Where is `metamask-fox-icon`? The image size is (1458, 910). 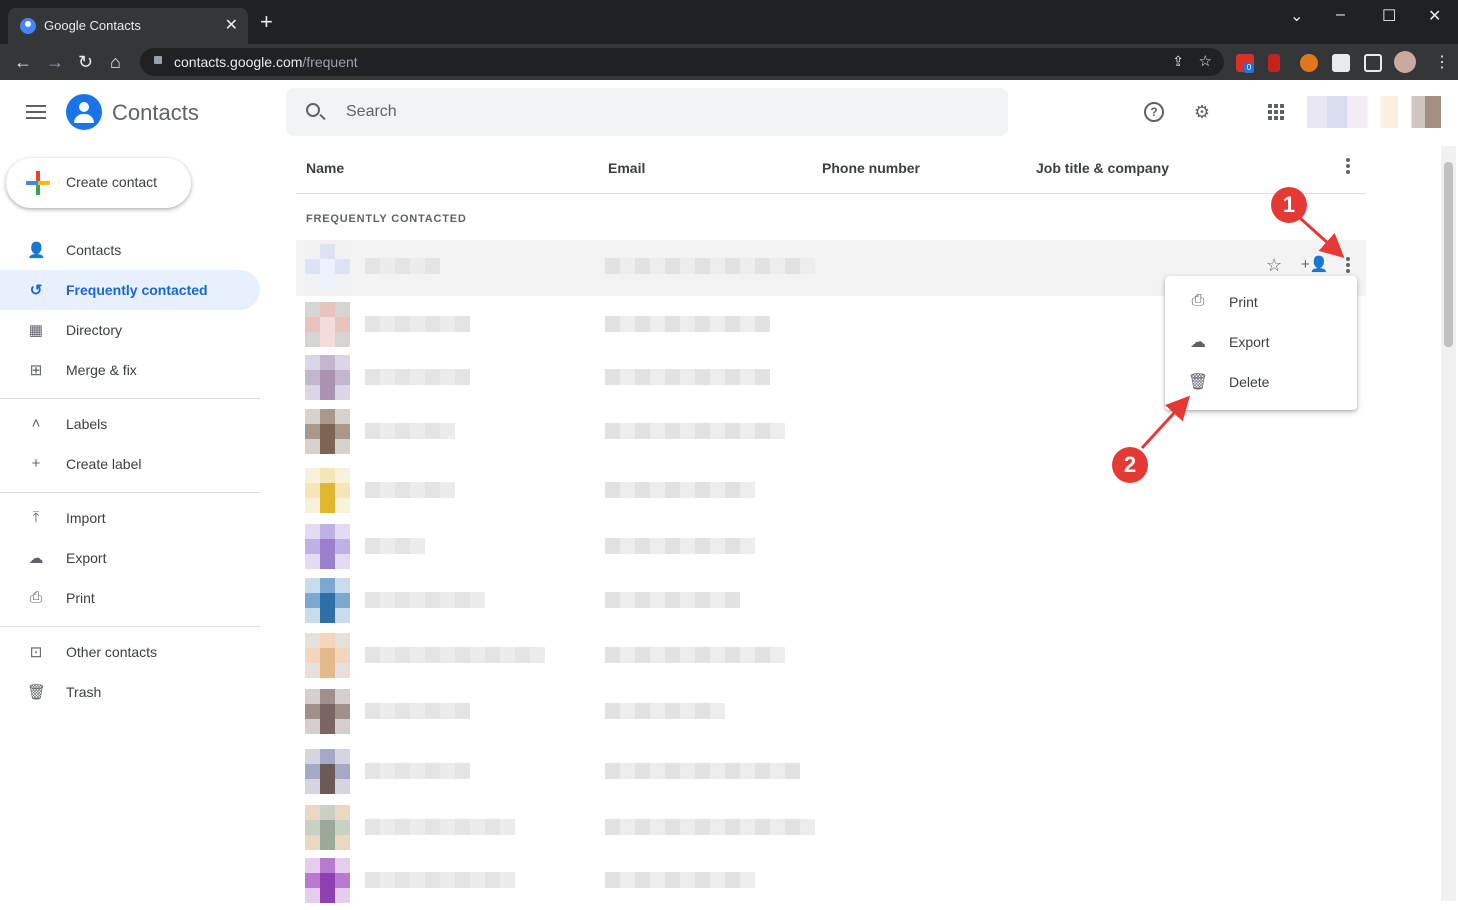
metamask-fox-icon is located at coordinates (1309, 63).